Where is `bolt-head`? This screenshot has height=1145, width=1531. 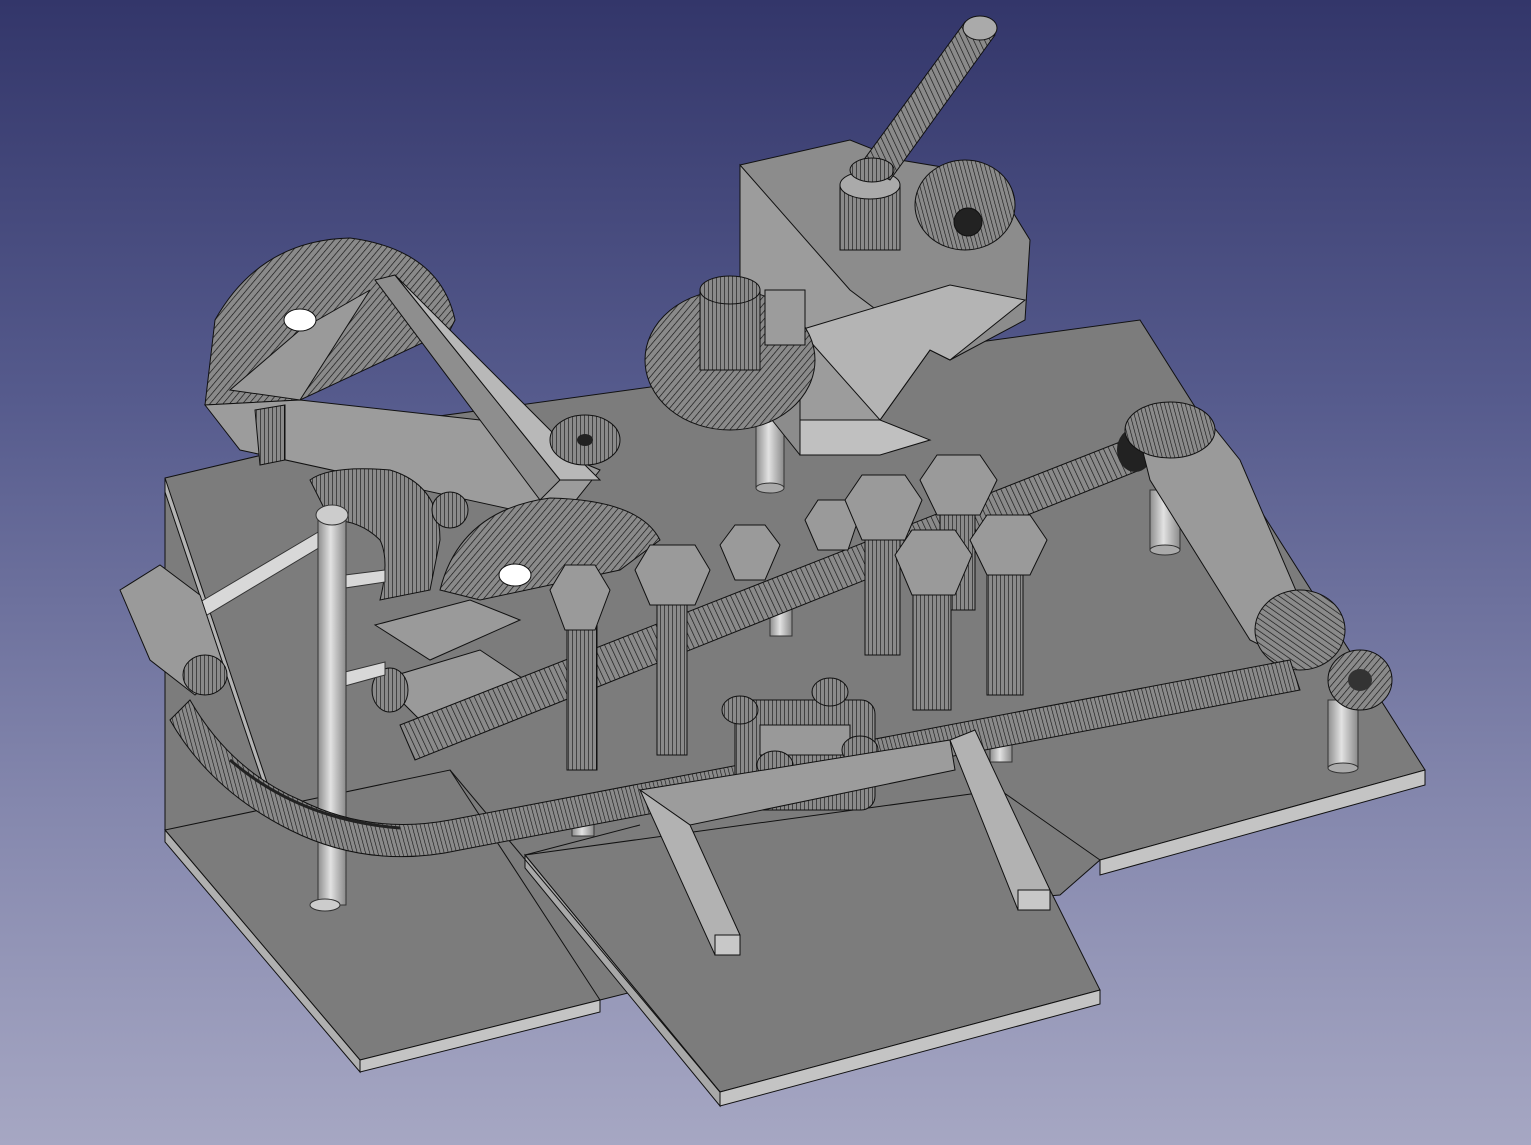
bolt-head is located at coordinates (672, 575).